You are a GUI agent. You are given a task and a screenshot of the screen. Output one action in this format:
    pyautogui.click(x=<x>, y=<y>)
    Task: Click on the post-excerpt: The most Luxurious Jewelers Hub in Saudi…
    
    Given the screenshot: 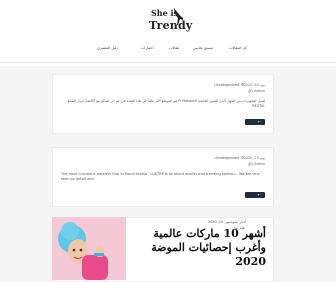 What is the action you would take?
    pyautogui.click(x=161, y=176)
    